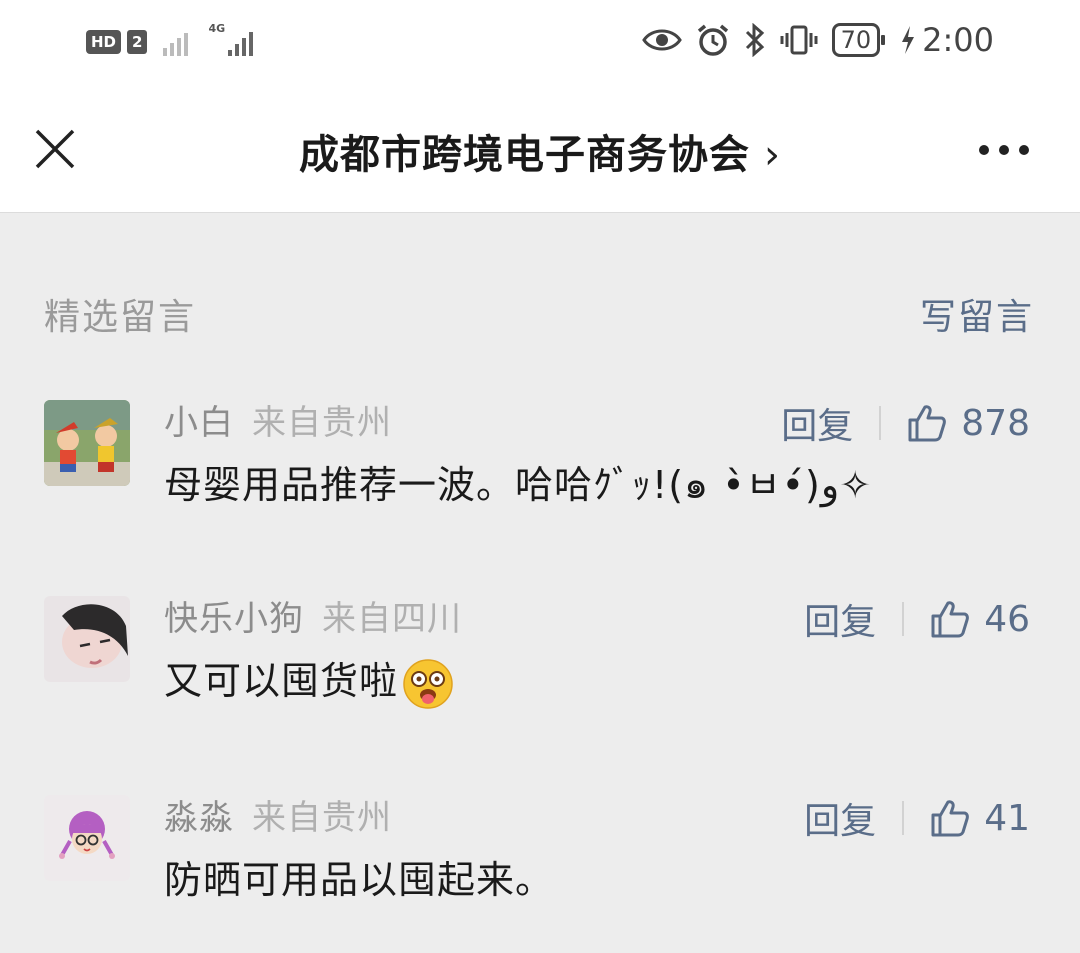 The width and height of the screenshot is (1080, 953). I want to click on comment-item: 快乐小狗 来自四川 回复 46 又可以囤货啦, so click(537, 661).